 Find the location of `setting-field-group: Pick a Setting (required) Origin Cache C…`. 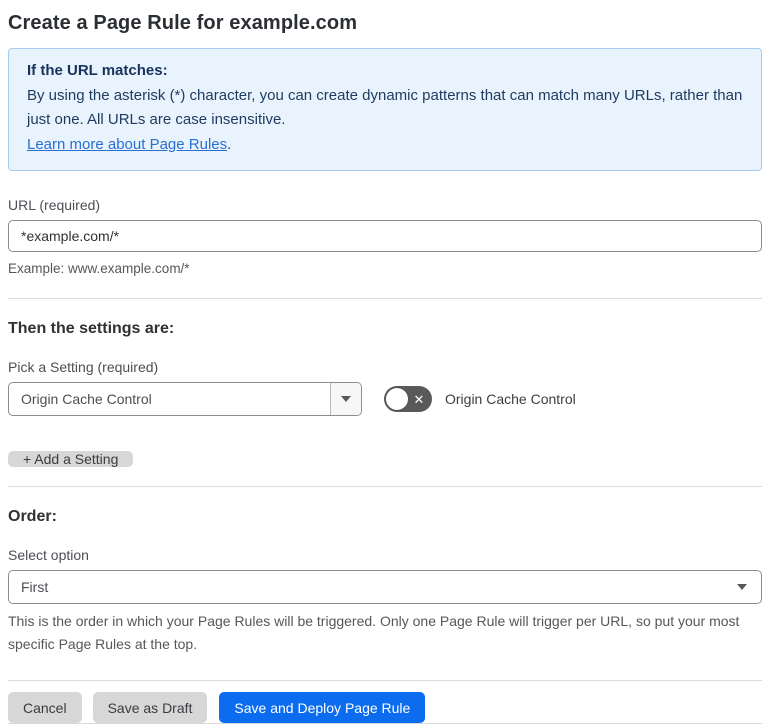

setting-field-group: Pick a Setting (required) Origin Cache C… is located at coordinates (385, 387).